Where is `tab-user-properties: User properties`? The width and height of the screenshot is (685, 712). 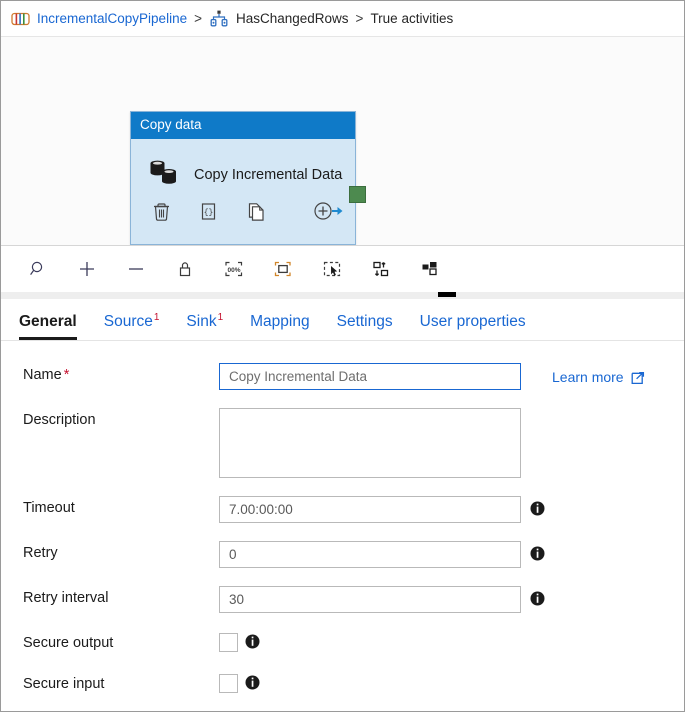 tab-user-properties: User properties is located at coordinates (473, 326).